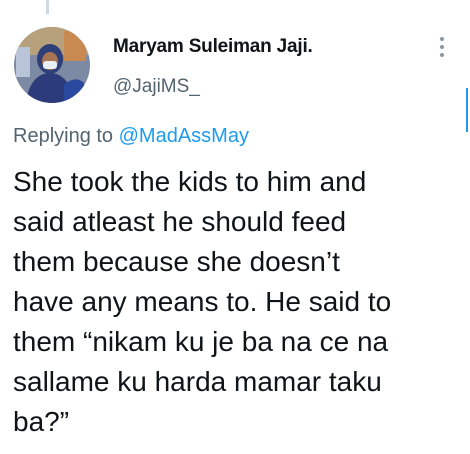  Describe the element at coordinates (190, 181) in the screenshot. I see `tweet-text-line: She took the kids to him and` at that location.